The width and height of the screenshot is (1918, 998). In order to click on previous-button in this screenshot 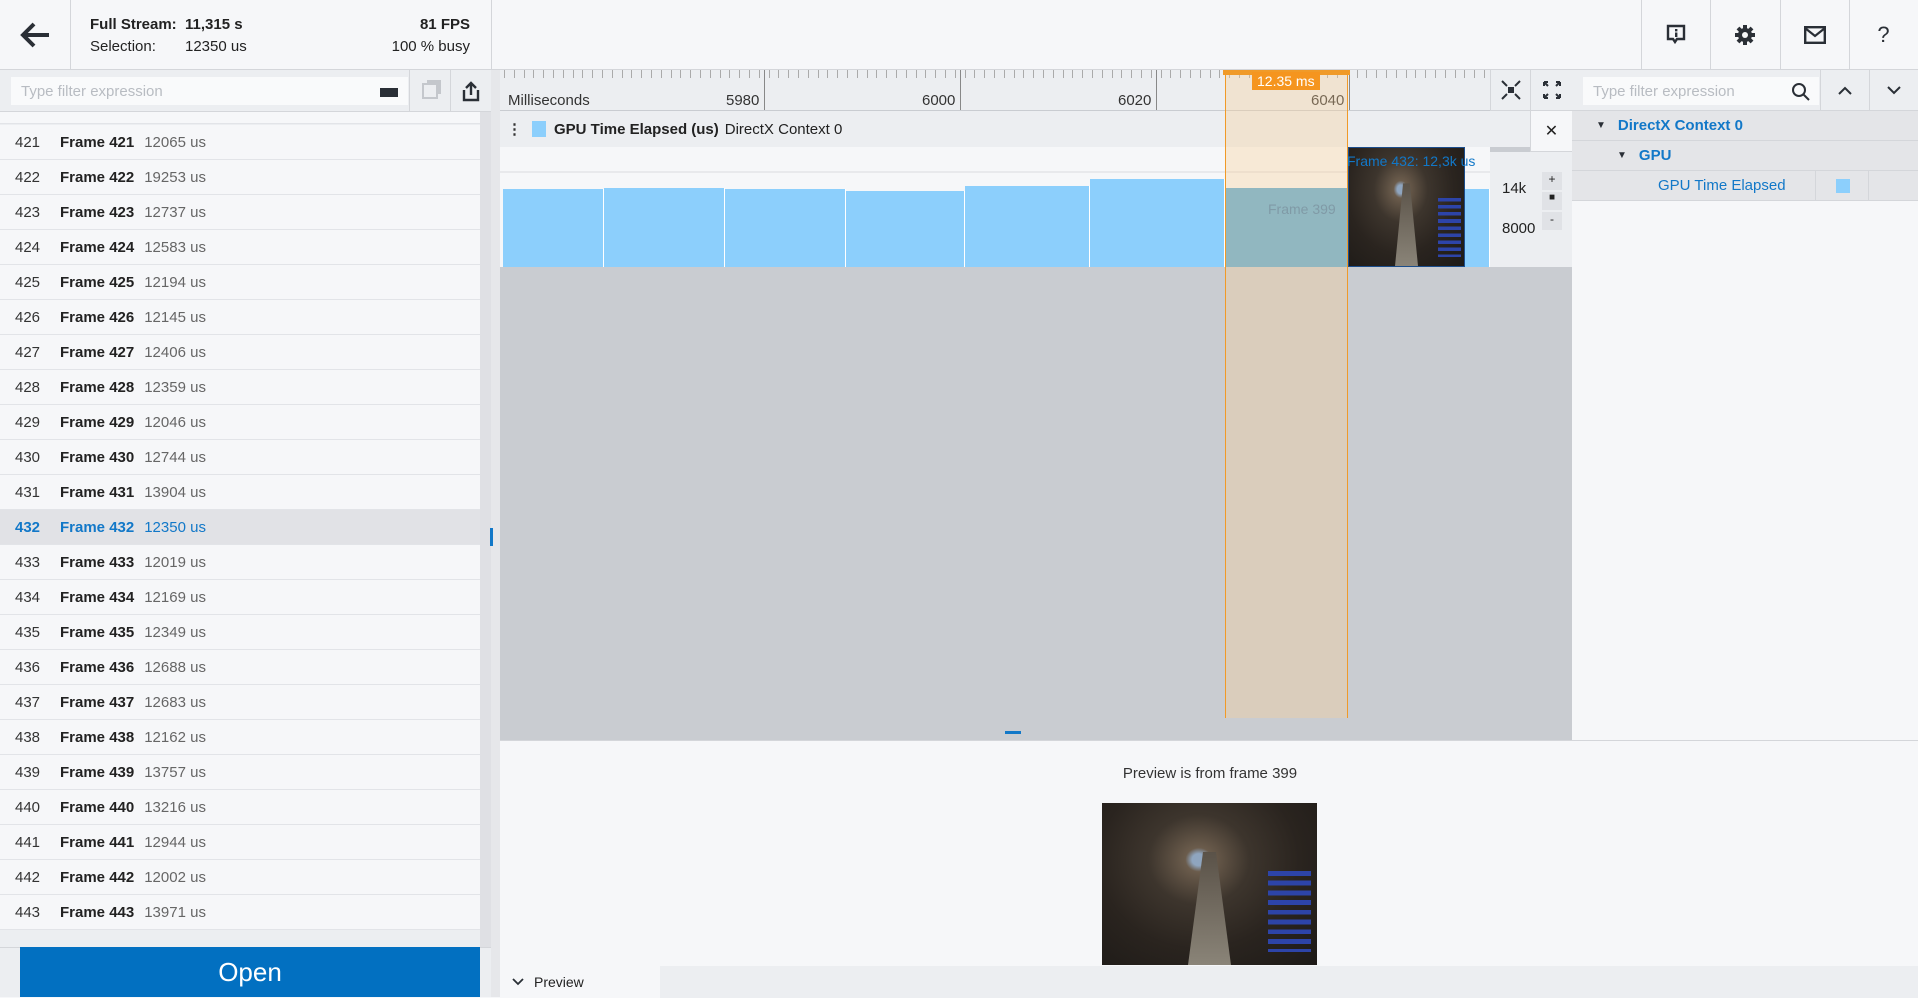, I will do `click(1844, 90)`.